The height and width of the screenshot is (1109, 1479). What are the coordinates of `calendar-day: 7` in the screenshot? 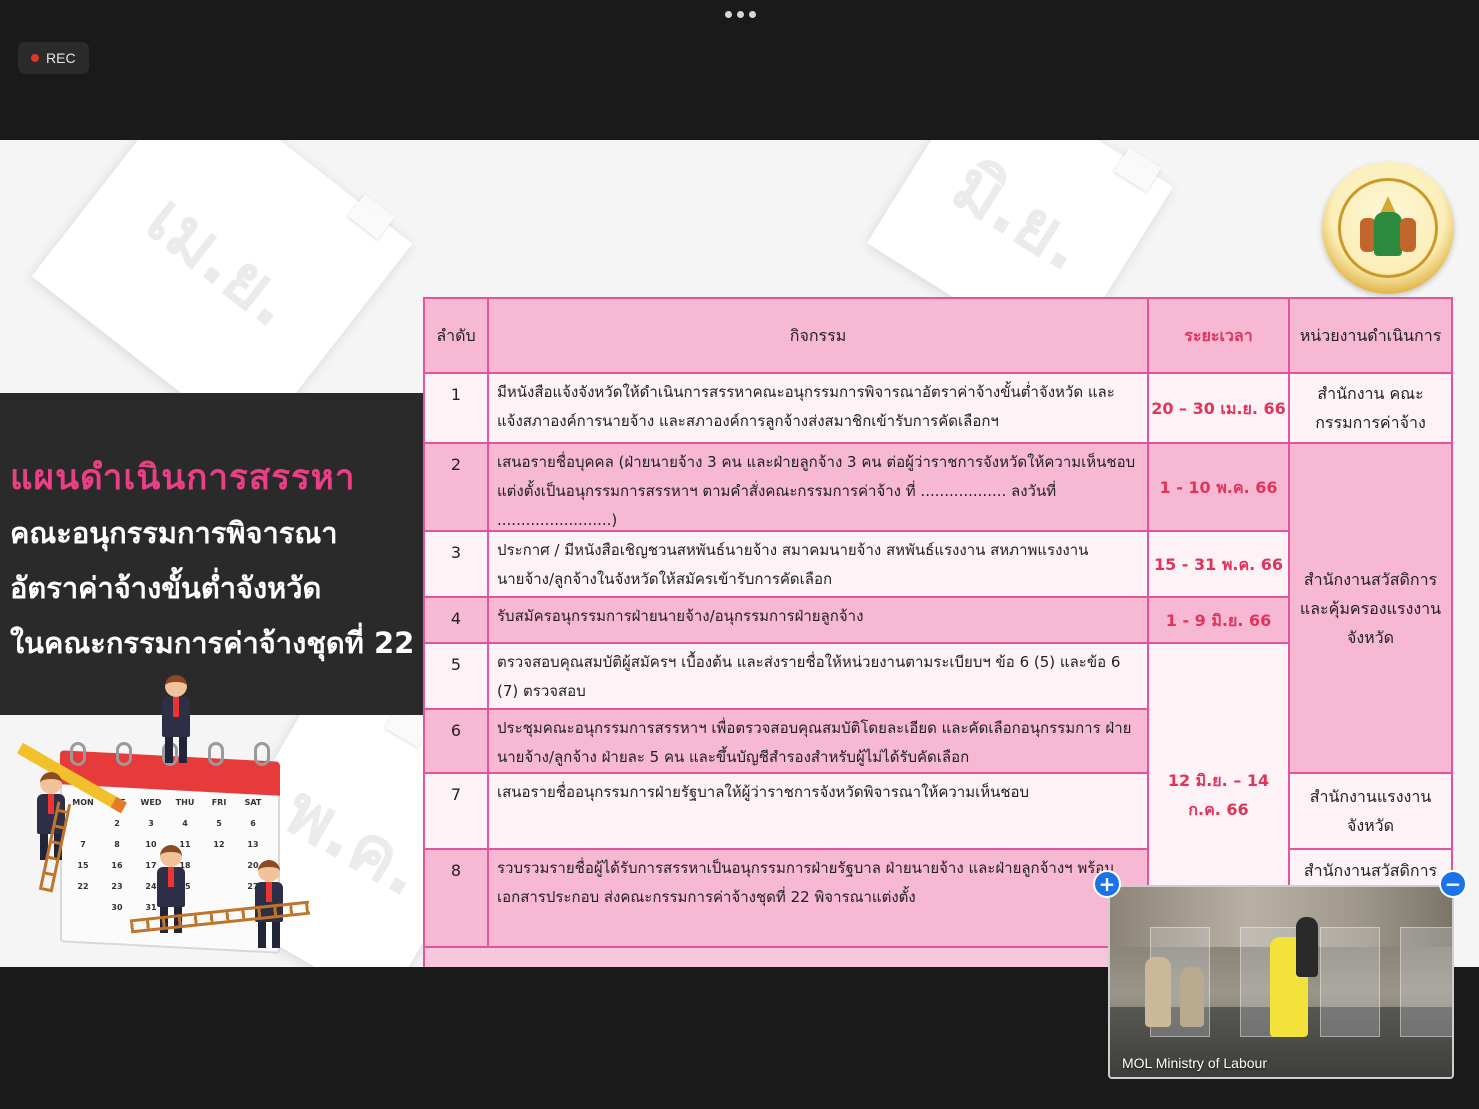 It's located at (83, 844).